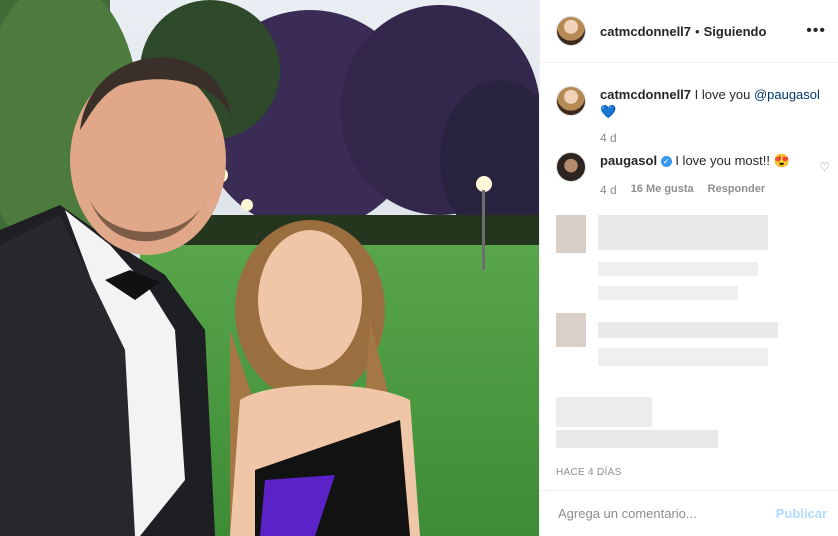 This screenshot has height=536, width=838. Describe the element at coordinates (662, 190) in the screenshot. I see `likes-count: 16 Me gusta` at that location.